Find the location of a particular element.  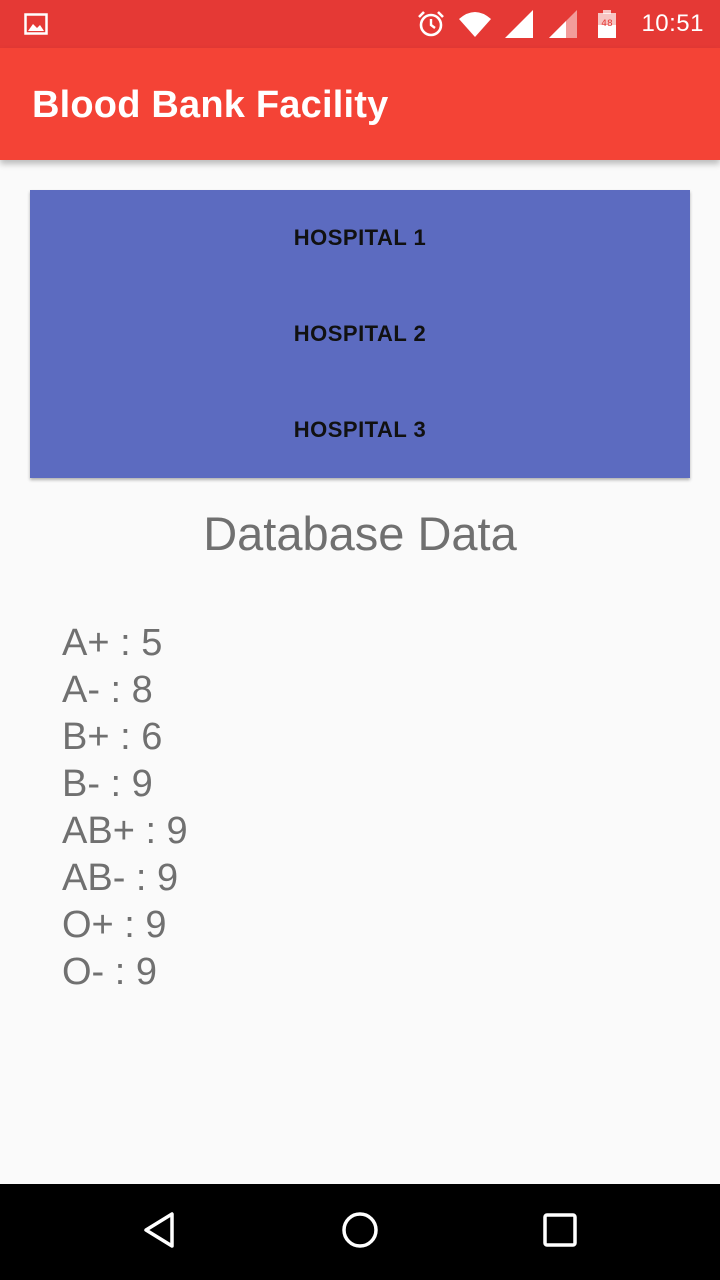

battery-level: 48 is located at coordinates (608, 24).